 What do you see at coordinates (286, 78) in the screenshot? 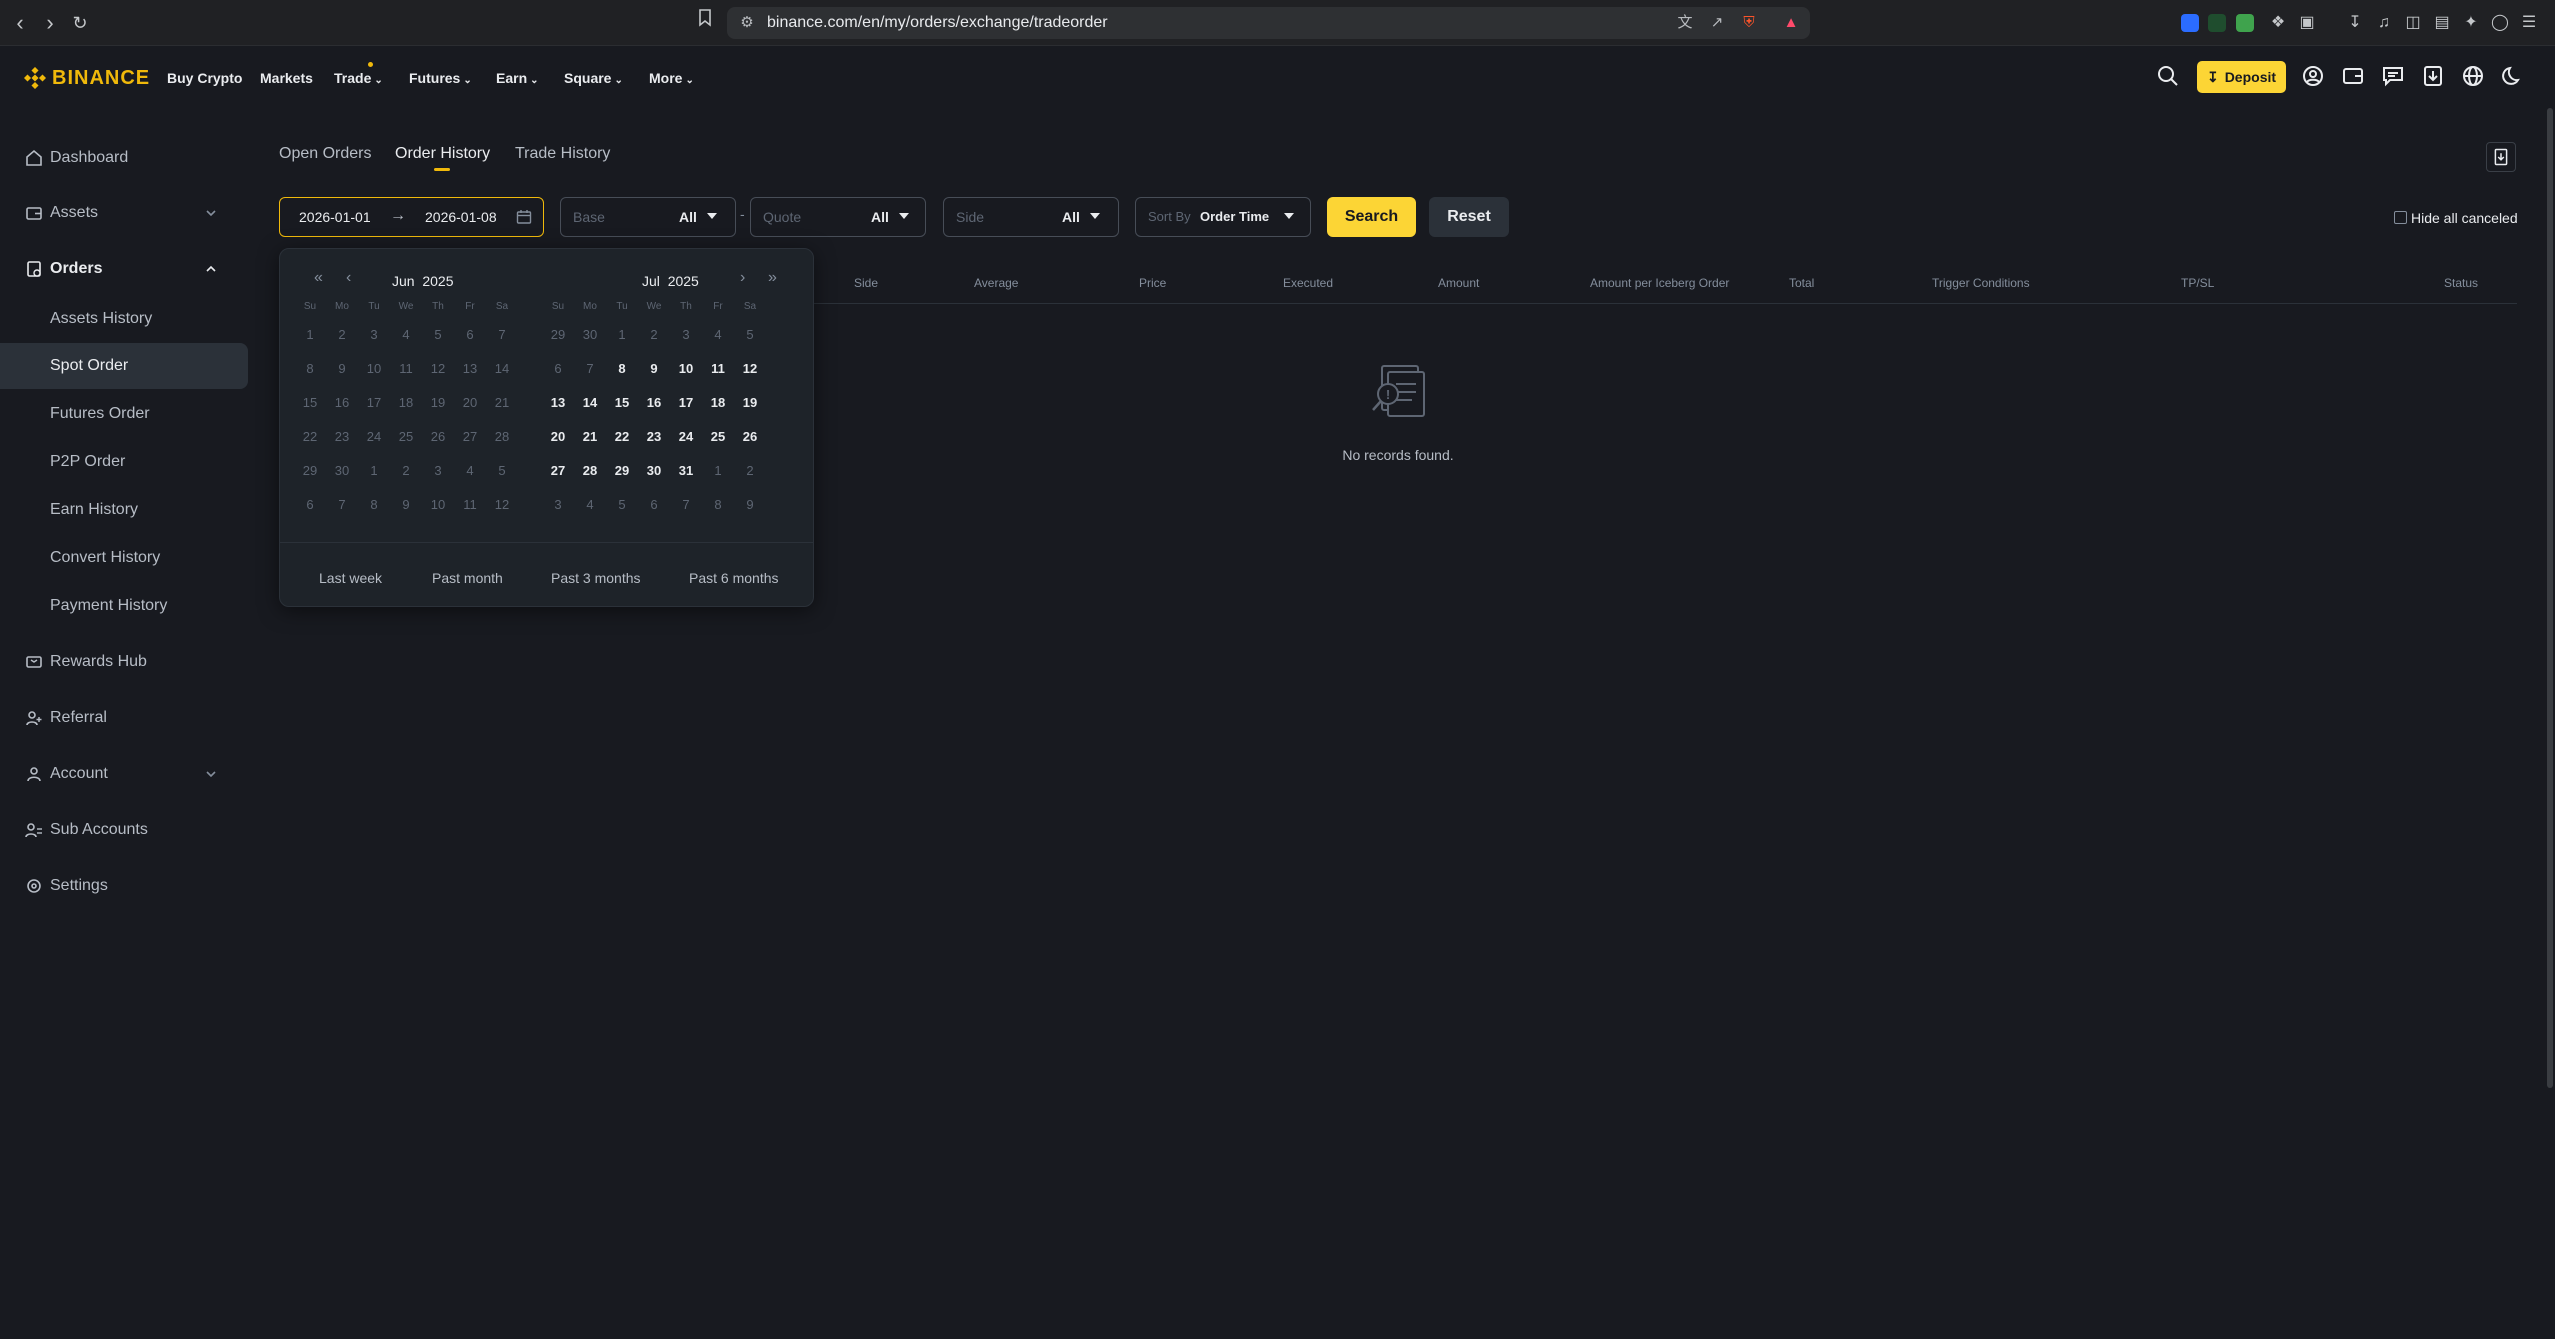
I see `nav-markets: Markets` at bounding box center [286, 78].